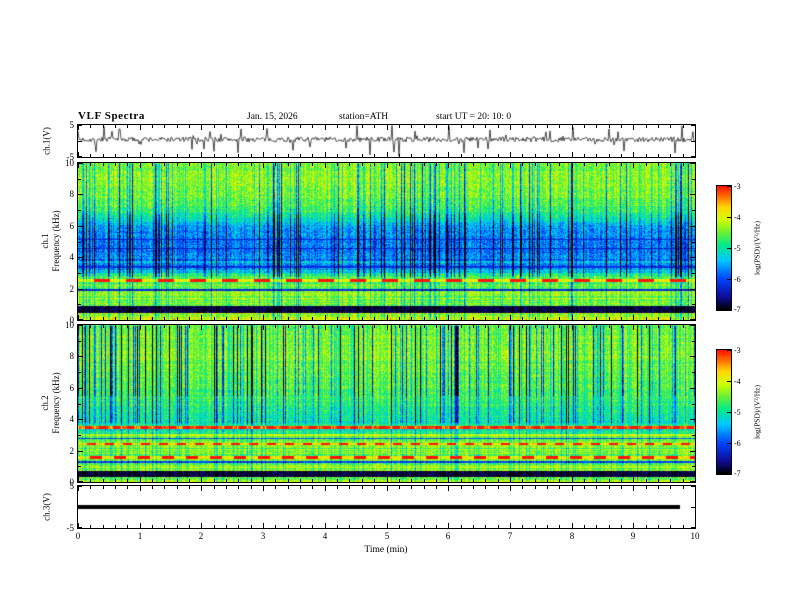 This screenshot has width=792, height=612. Describe the element at coordinates (72, 451) in the screenshot. I see `y-tick-label: 2` at that location.